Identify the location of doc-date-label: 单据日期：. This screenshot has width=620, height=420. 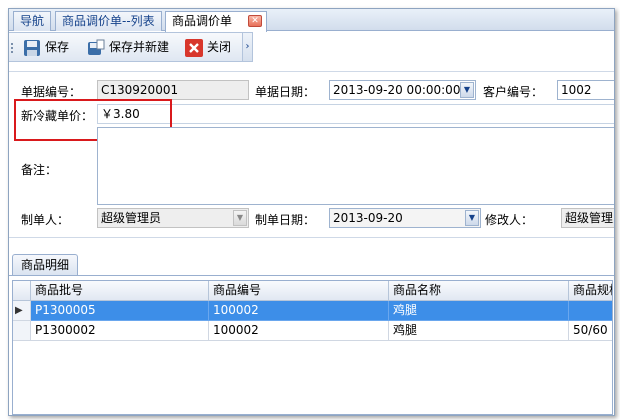
(285, 92).